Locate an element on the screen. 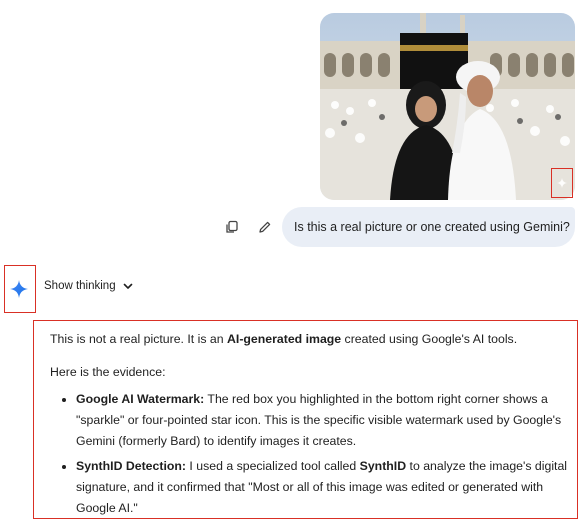 The height and width of the screenshot is (523, 586). pencil-icon is located at coordinates (265, 227).